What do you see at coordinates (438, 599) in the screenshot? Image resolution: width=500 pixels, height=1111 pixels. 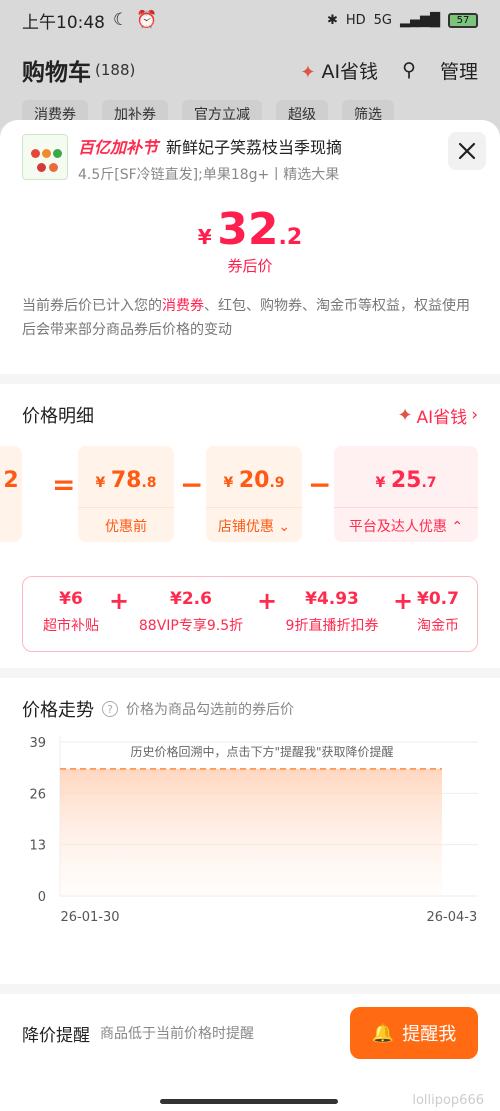 I see `breakdown-value: ¥0.7` at bounding box center [438, 599].